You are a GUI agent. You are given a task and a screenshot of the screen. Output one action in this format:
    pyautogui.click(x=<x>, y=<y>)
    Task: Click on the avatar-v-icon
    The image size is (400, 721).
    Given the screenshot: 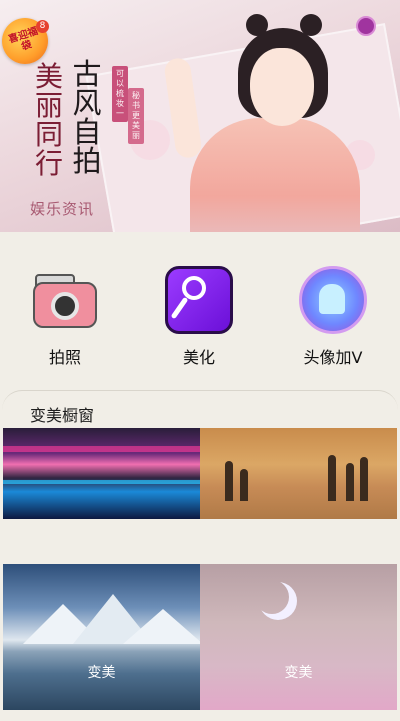 What is the action you would take?
    pyautogui.click(x=333, y=300)
    